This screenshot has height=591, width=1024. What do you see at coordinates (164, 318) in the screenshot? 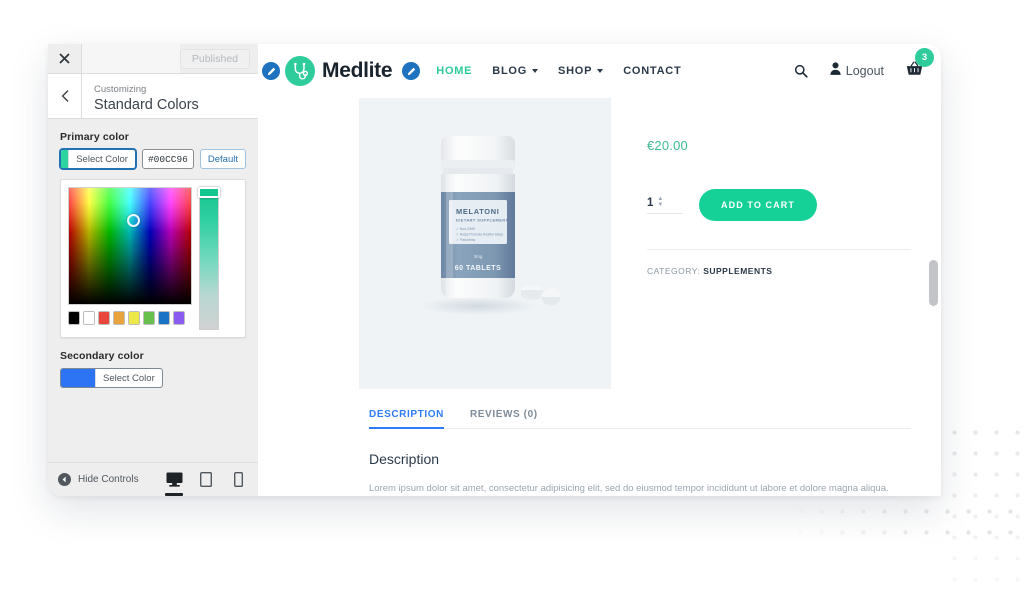
I see `preset-swatch-blue` at bounding box center [164, 318].